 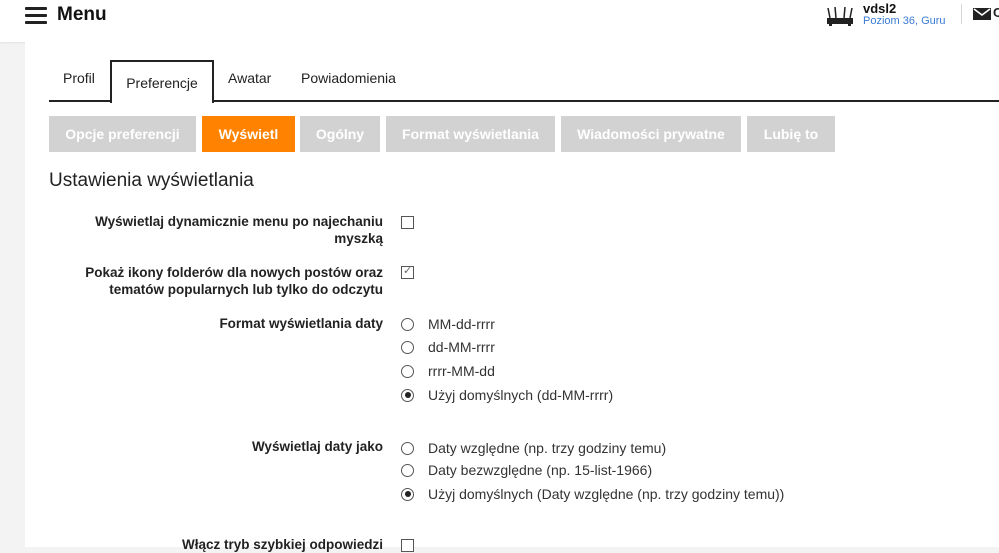 What do you see at coordinates (461, 371) in the screenshot?
I see `radio-label: rrrr-MM-dd` at bounding box center [461, 371].